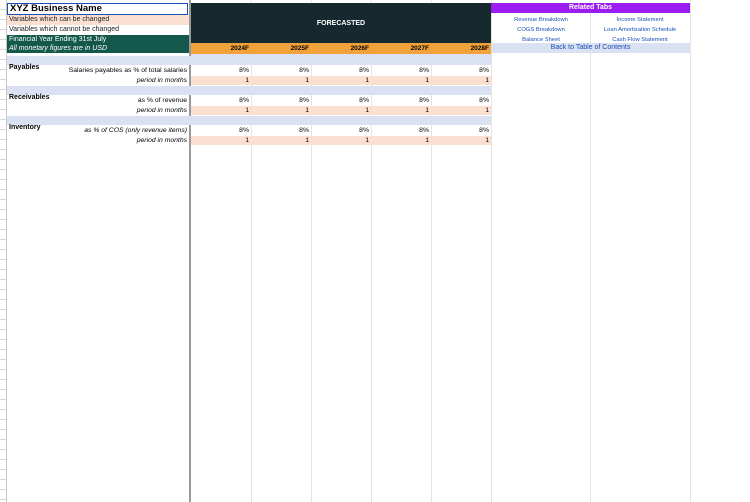  Describe the element at coordinates (460, 48) in the screenshot. I see `year-header: 2028F` at that location.